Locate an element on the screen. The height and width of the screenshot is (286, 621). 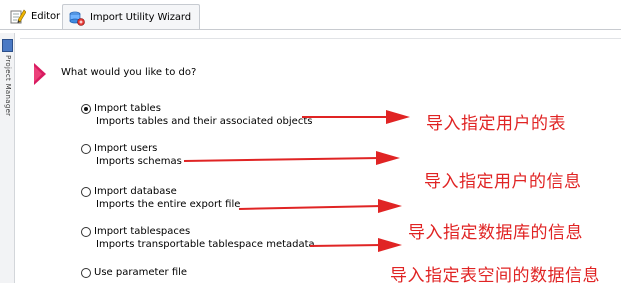
option-import-users: Import users Imports schemas is located at coordinates (211, 155).